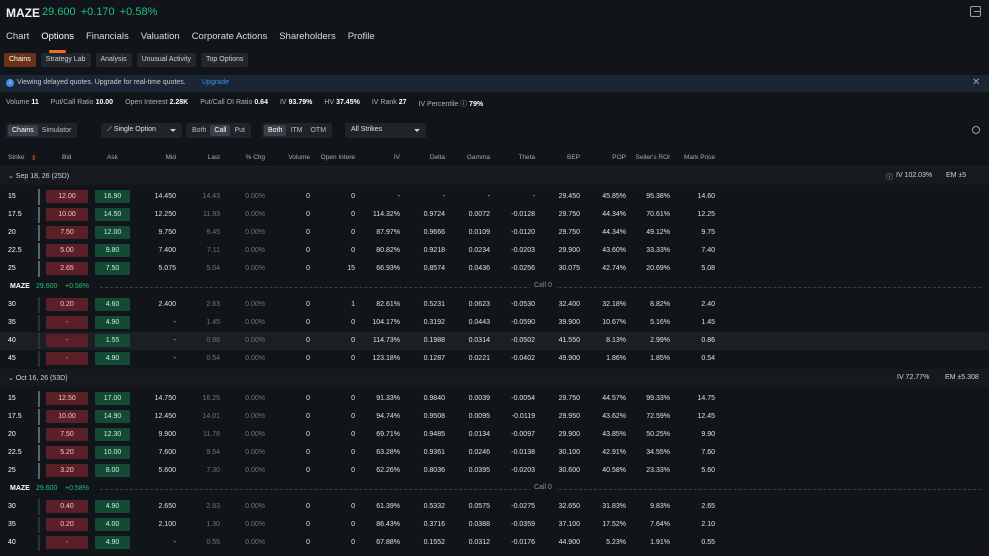 The height and width of the screenshot is (556, 989). I want to click on table-cell: 0, so click(308, 340).